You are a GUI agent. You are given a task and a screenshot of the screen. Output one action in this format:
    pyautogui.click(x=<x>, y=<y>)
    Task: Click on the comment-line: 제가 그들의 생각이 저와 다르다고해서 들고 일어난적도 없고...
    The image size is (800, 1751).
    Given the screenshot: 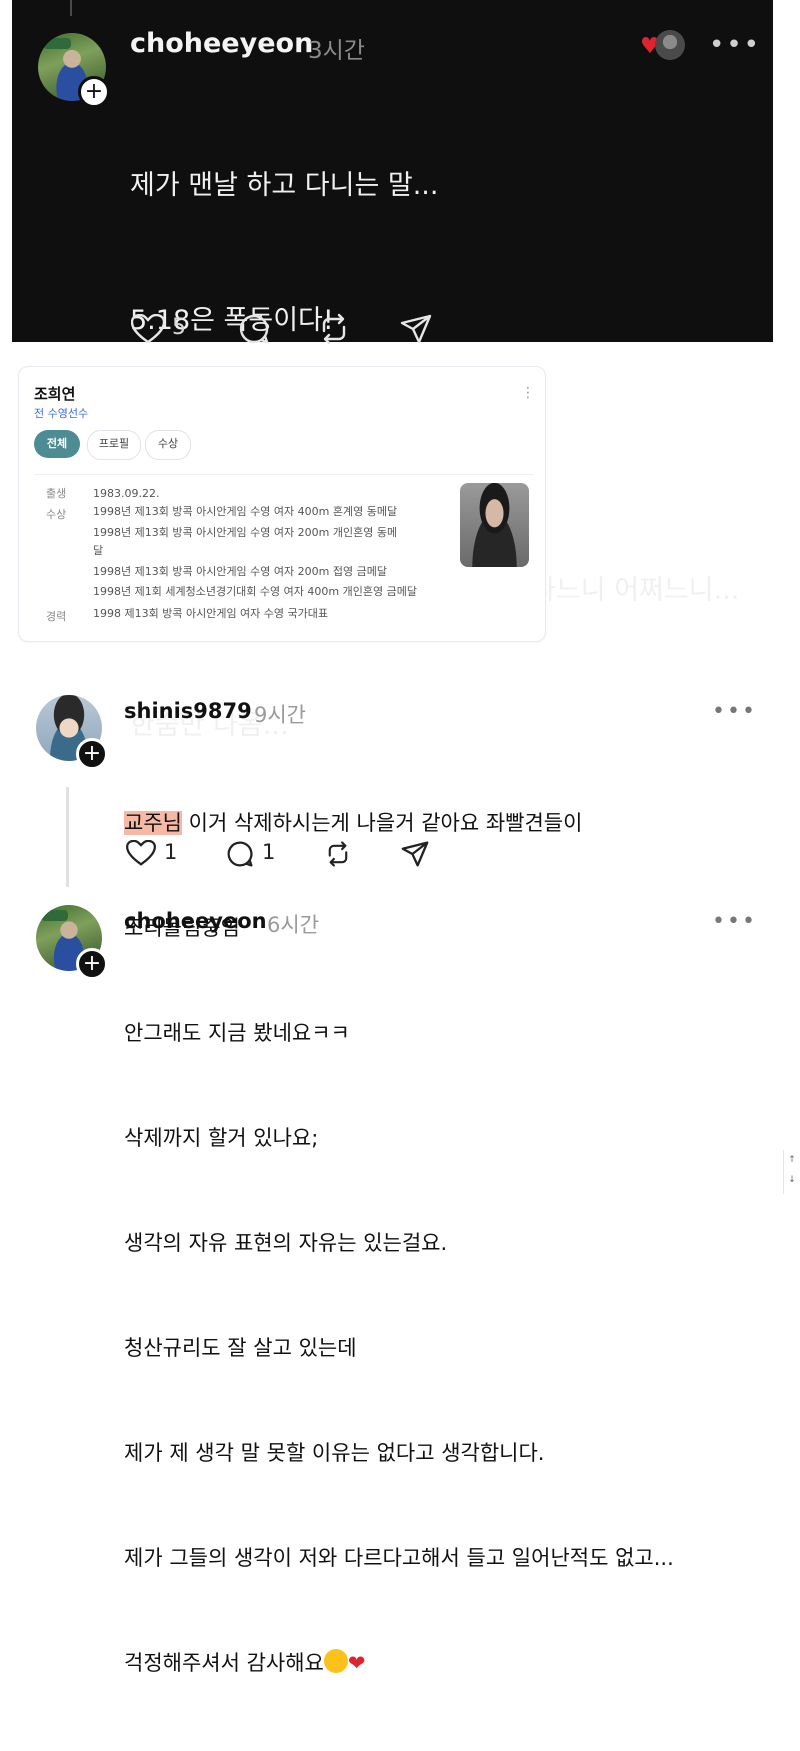 What is the action you would take?
    pyautogui.click(x=399, y=1558)
    